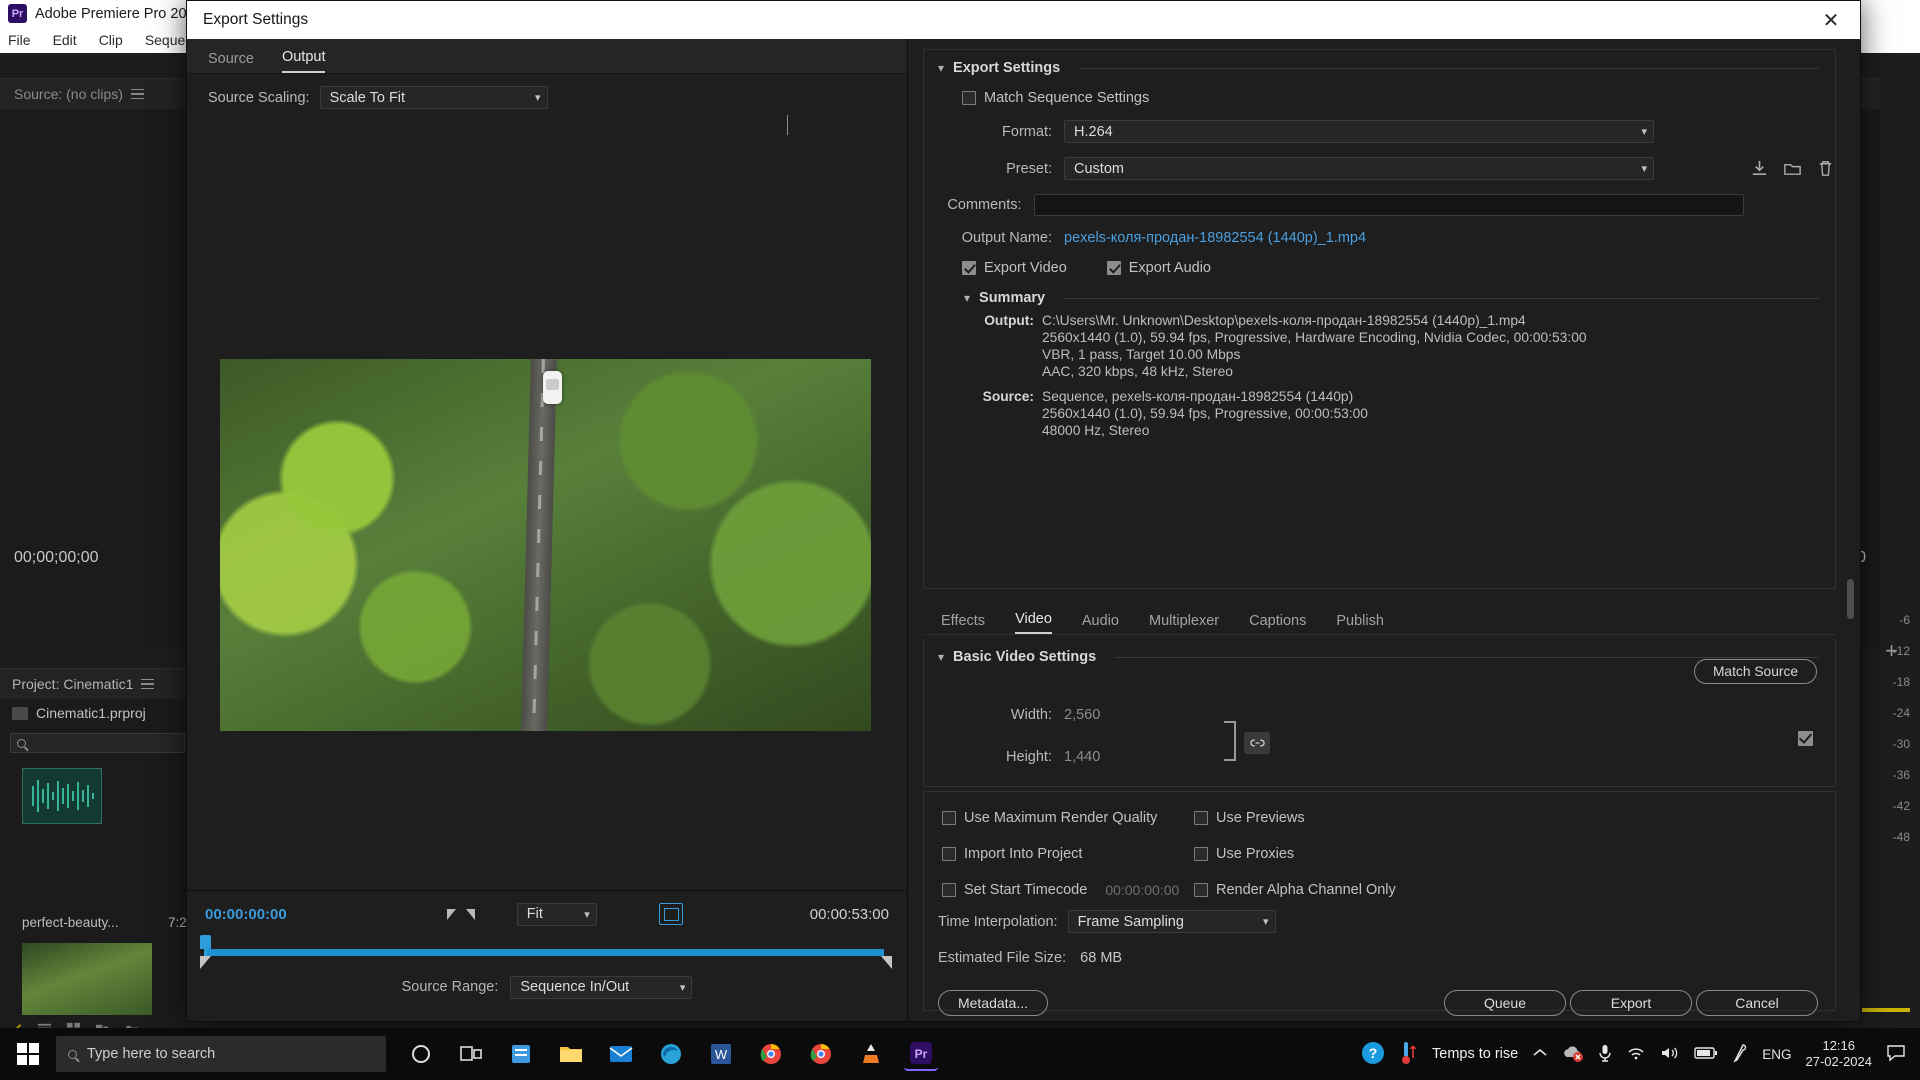 The width and height of the screenshot is (1920, 1080). What do you see at coordinates (1113, 268) in the screenshot?
I see `export-audio-checkbox` at bounding box center [1113, 268].